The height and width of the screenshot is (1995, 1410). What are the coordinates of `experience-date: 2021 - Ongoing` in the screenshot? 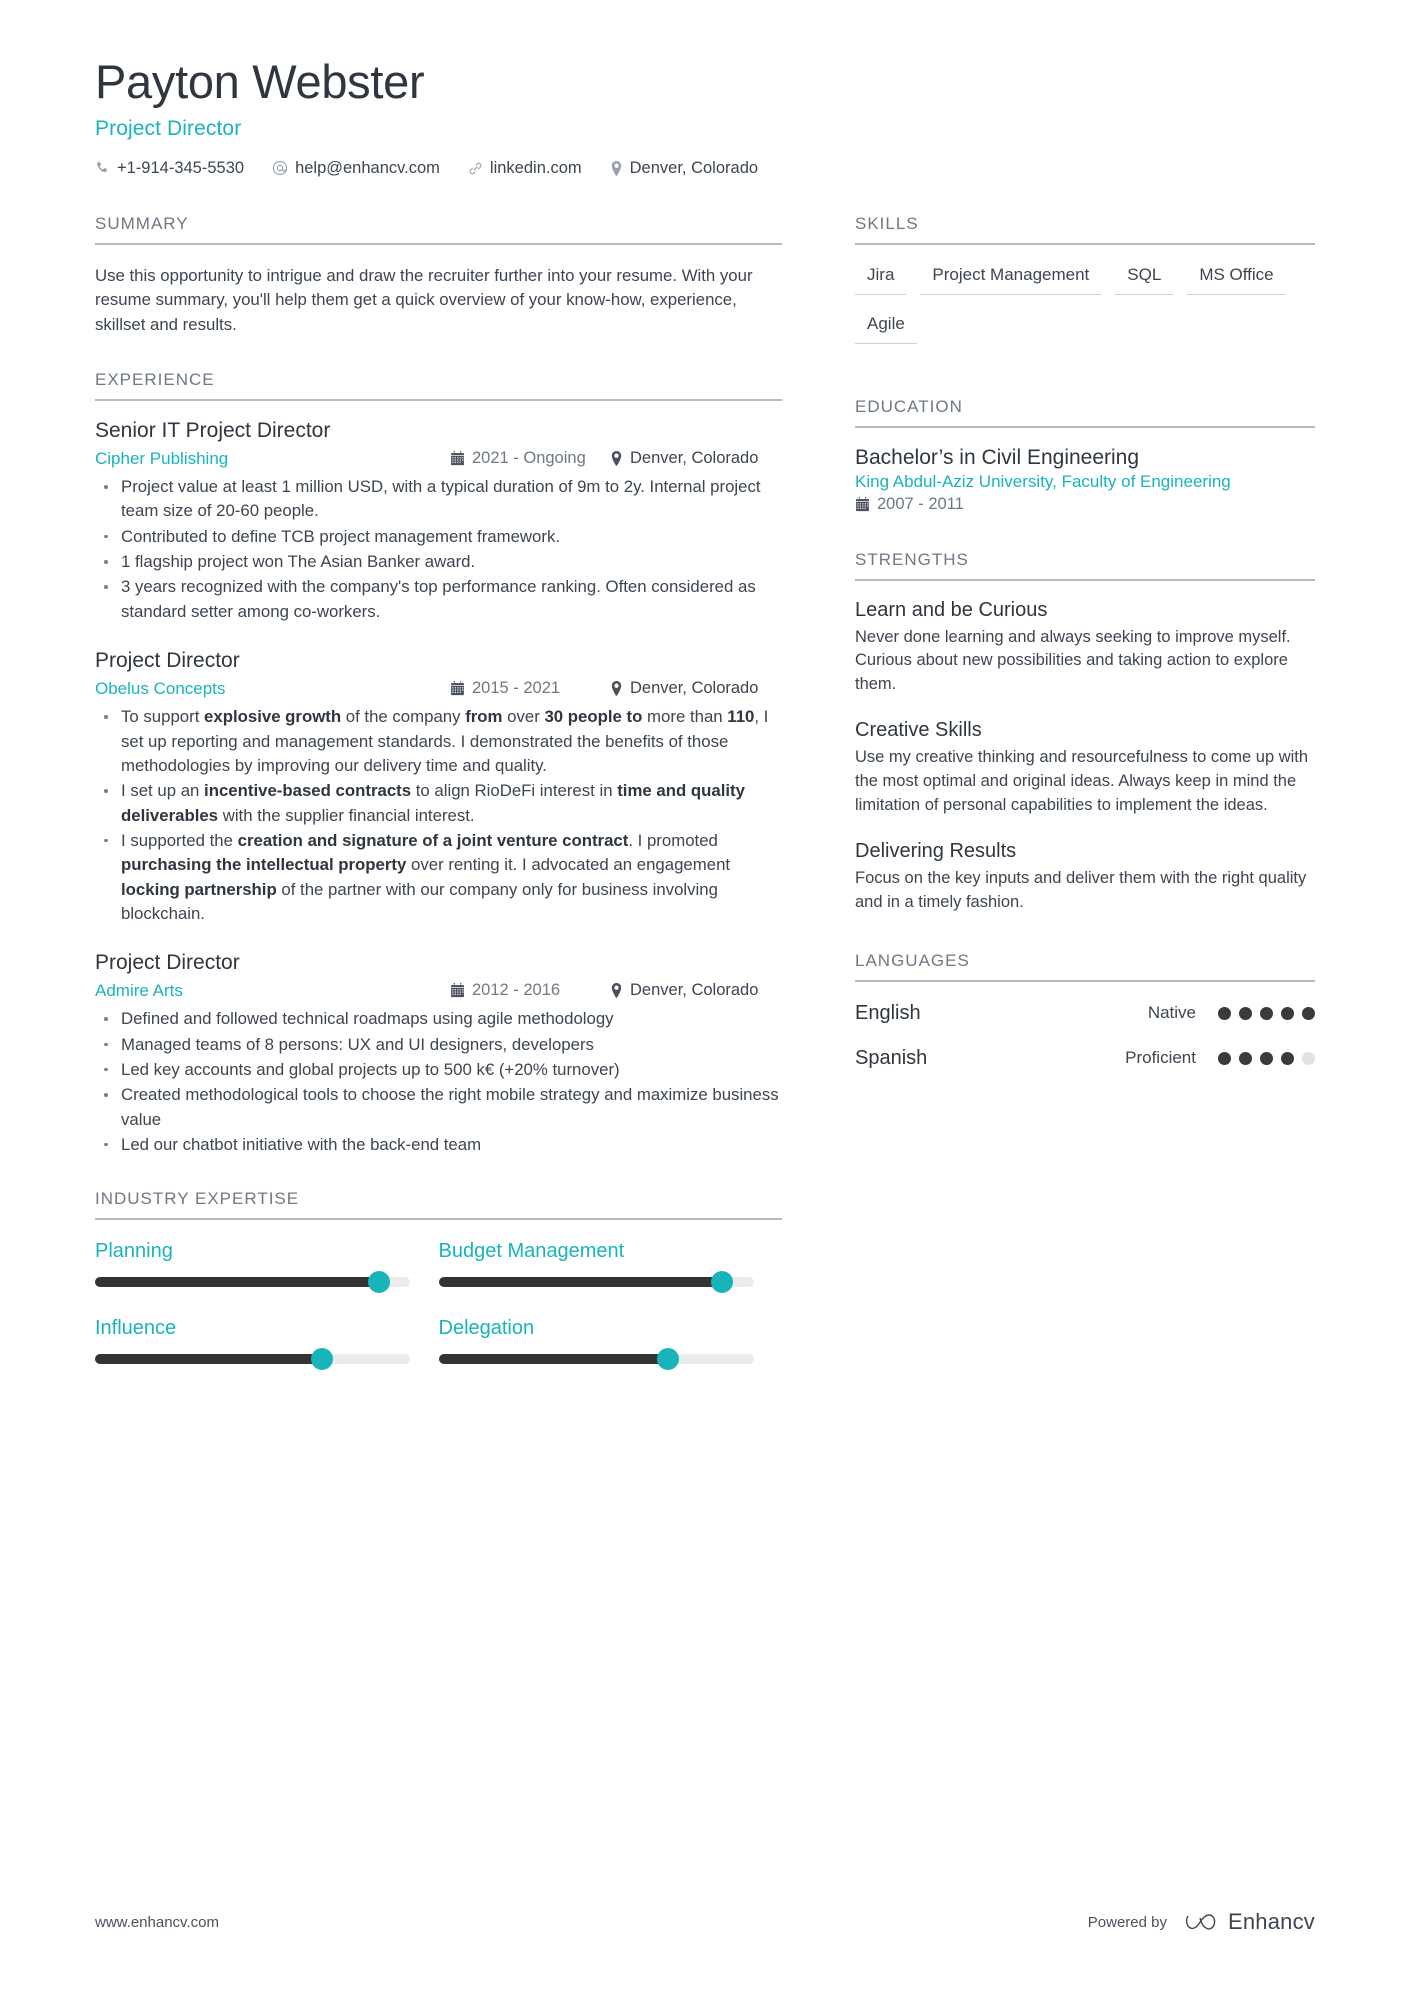 It's located at (530, 458).